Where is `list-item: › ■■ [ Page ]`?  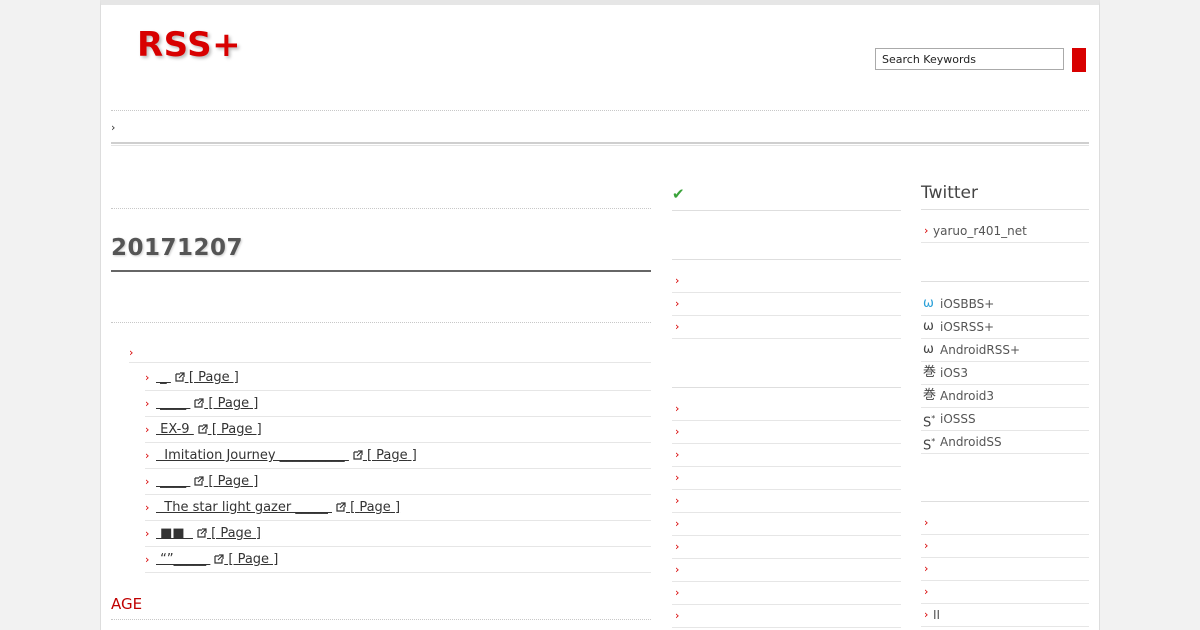 list-item: › ■■ [ Page ] is located at coordinates (398, 534).